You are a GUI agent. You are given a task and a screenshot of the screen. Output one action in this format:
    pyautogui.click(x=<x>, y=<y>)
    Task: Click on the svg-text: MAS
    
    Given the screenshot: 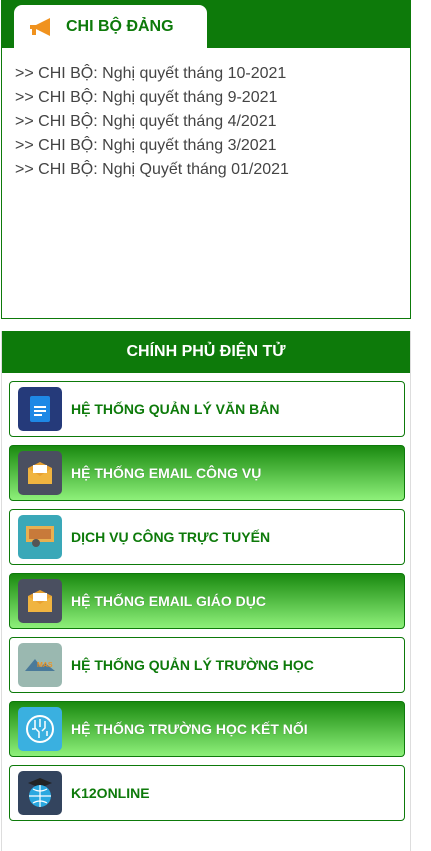 What is the action you would take?
    pyautogui.click(x=45, y=665)
    